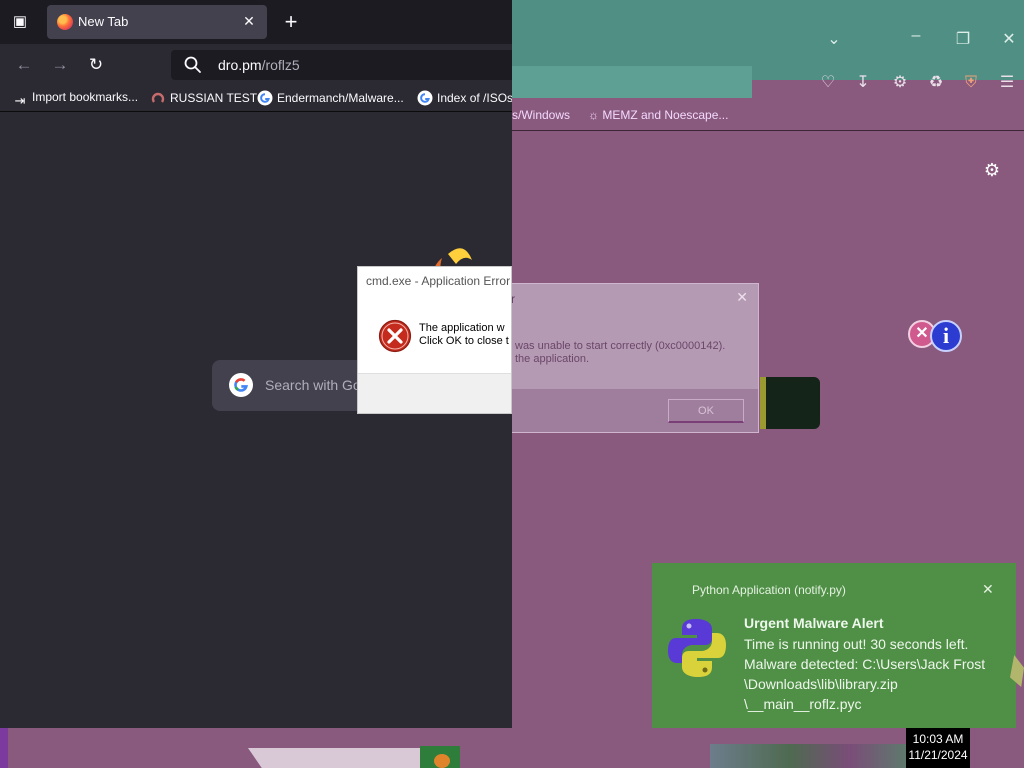  I want to click on brave-shield-icon: ⛨, so click(971, 83).